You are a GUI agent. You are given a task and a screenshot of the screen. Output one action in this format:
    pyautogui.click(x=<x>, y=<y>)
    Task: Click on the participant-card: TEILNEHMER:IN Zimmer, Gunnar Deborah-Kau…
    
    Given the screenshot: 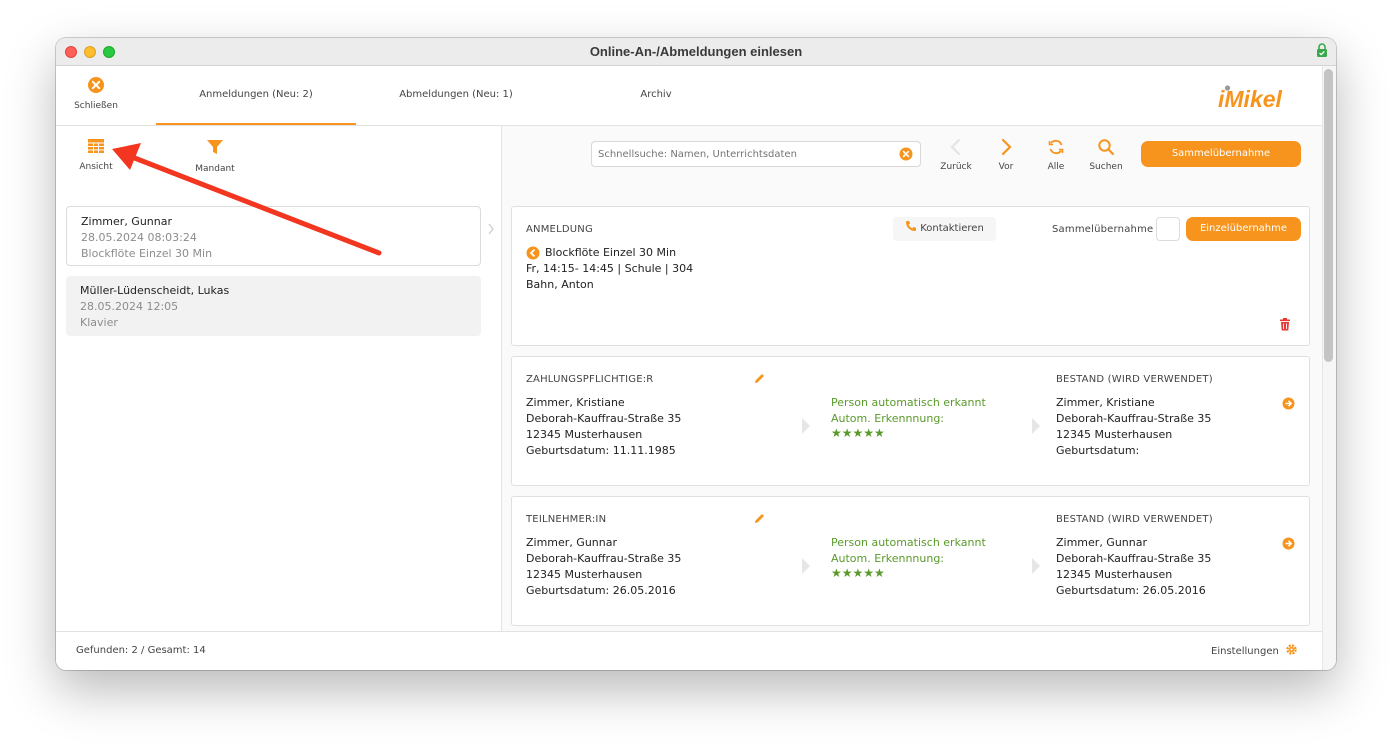 What is the action you would take?
    pyautogui.click(x=910, y=561)
    